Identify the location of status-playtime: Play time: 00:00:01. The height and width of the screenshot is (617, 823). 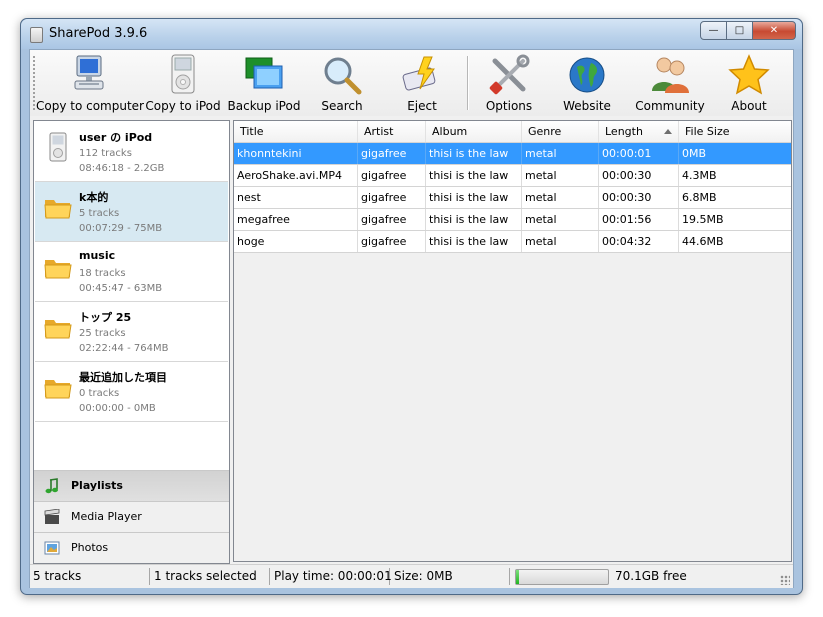
(331, 576).